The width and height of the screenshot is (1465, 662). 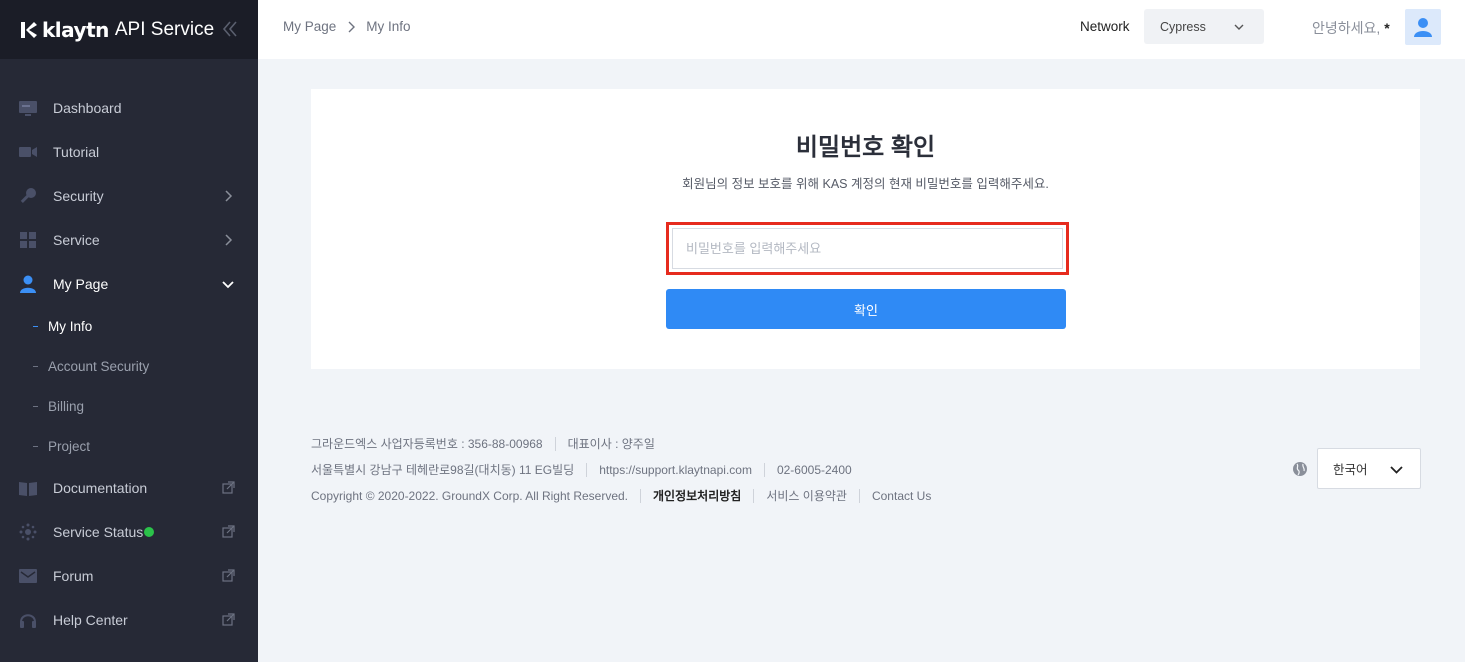 I want to click on sidebar-item-label: Forum, so click(x=73, y=576).